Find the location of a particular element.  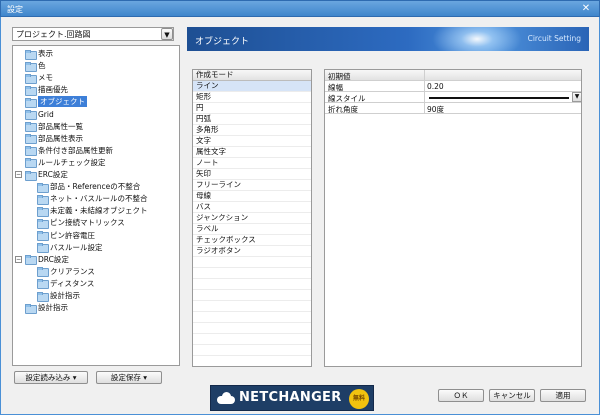

netchanger-logo: NETCHANGER 無料 is located at coordinates (292, 398).